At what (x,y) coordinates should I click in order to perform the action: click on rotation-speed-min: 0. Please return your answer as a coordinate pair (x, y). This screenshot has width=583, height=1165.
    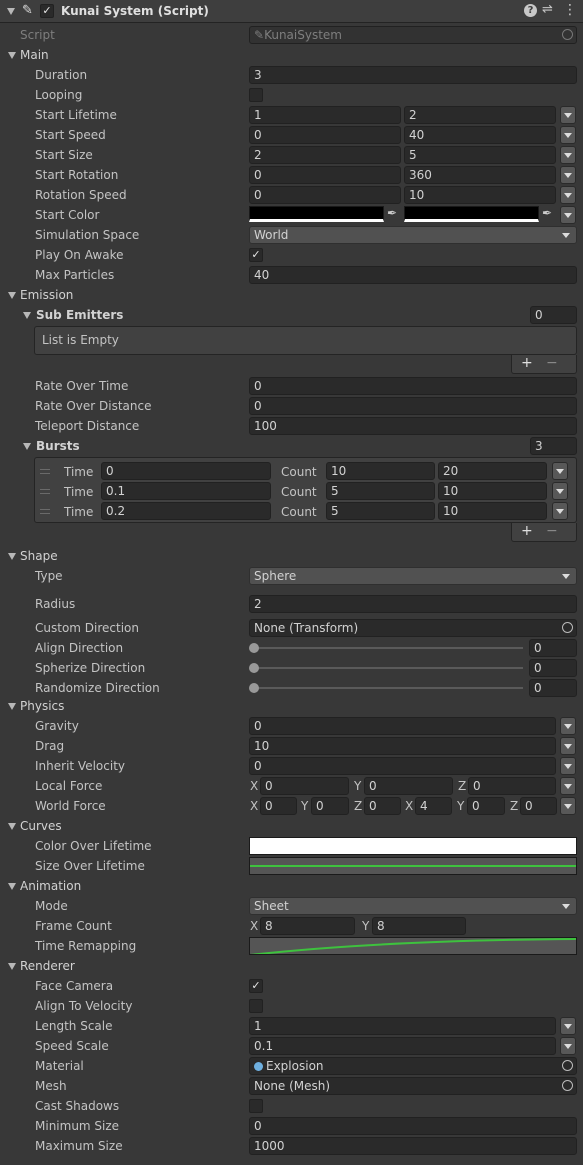
    Looking at the image, I should click on (325, 195).